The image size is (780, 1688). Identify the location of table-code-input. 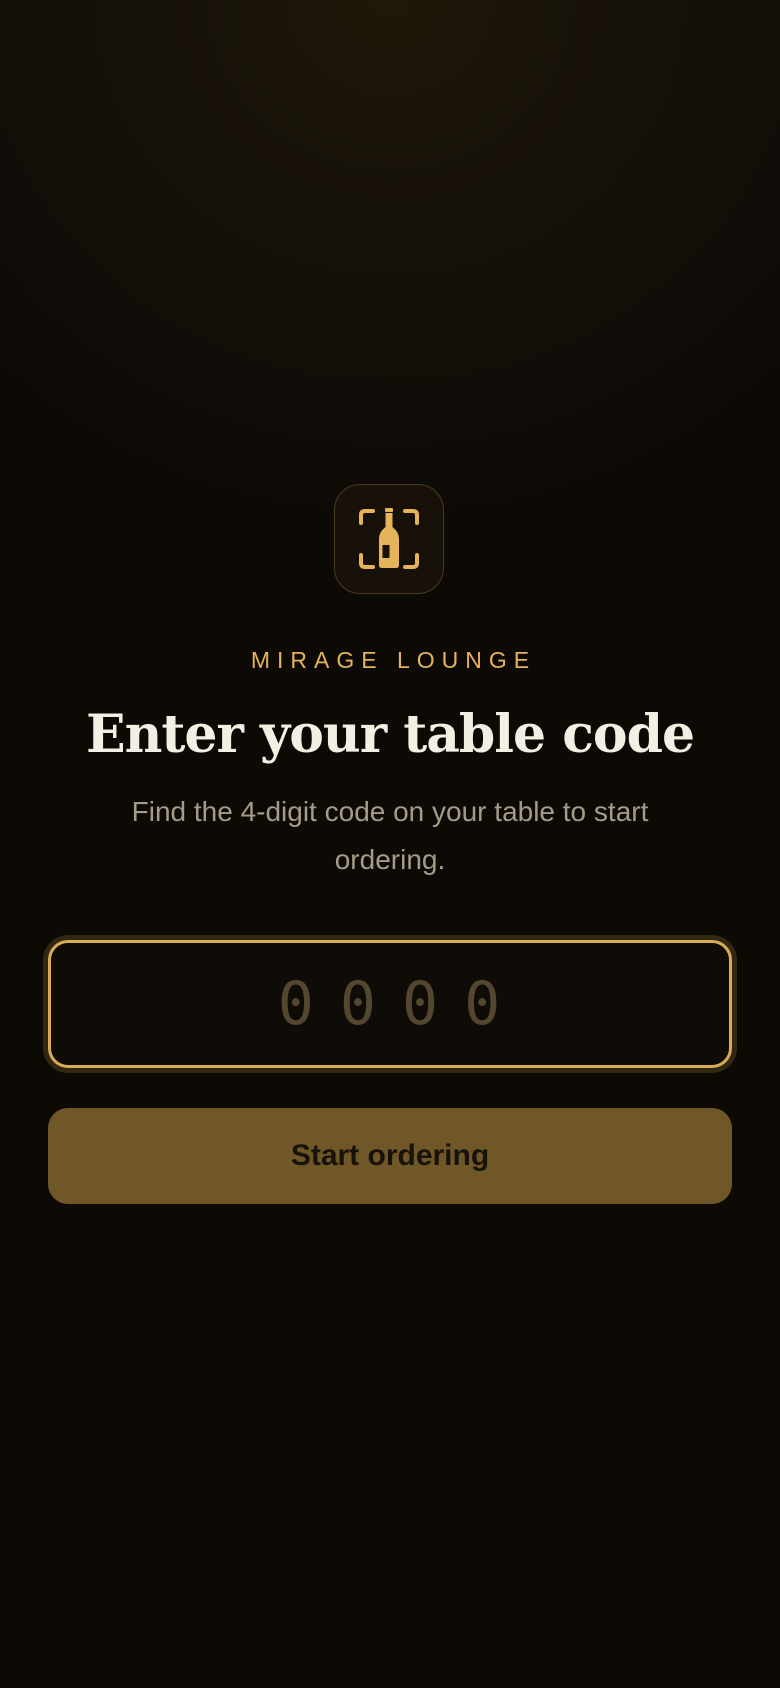
(390, 1004).